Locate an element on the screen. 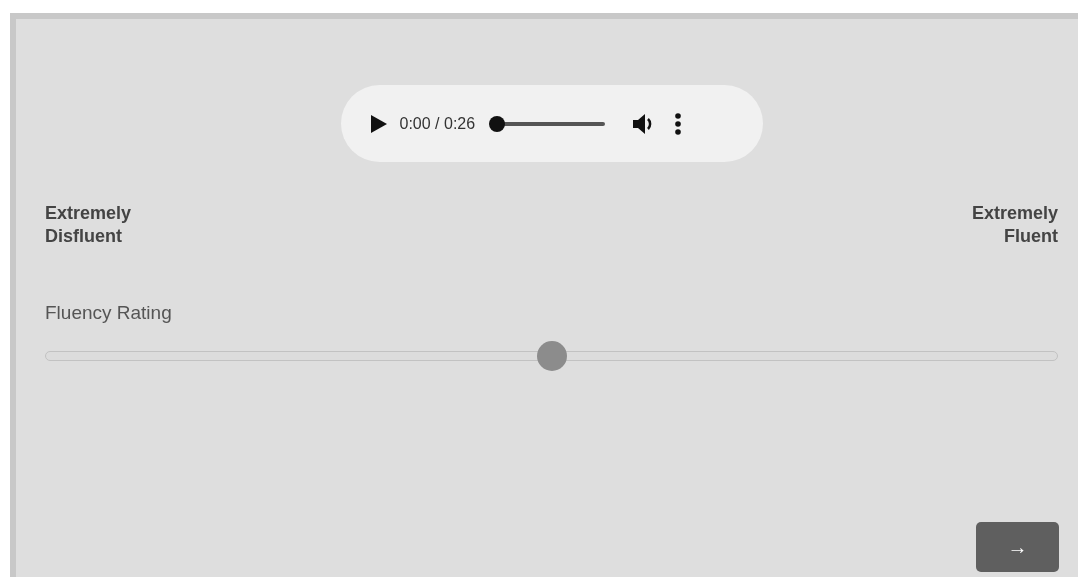  seek-handle is located at coordinates (497, 123).